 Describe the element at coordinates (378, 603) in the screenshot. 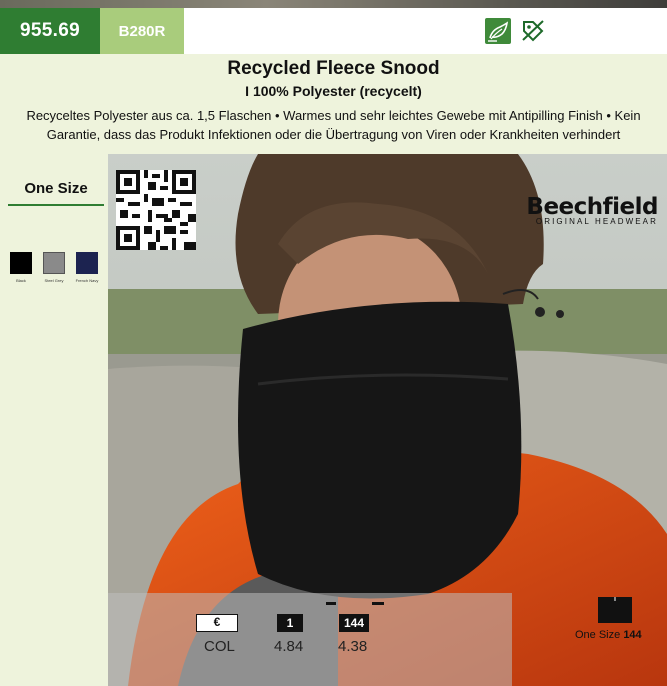

I see `quantity-bar-right` at that location.